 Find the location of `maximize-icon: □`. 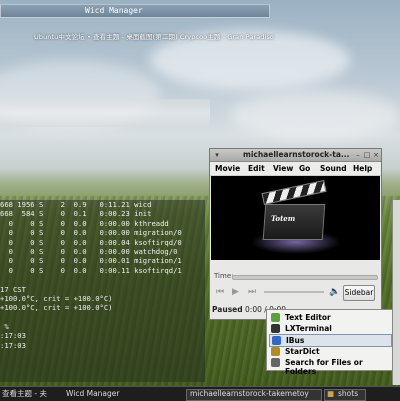

maximize-icon: □ is located at coordinates (367, 155).